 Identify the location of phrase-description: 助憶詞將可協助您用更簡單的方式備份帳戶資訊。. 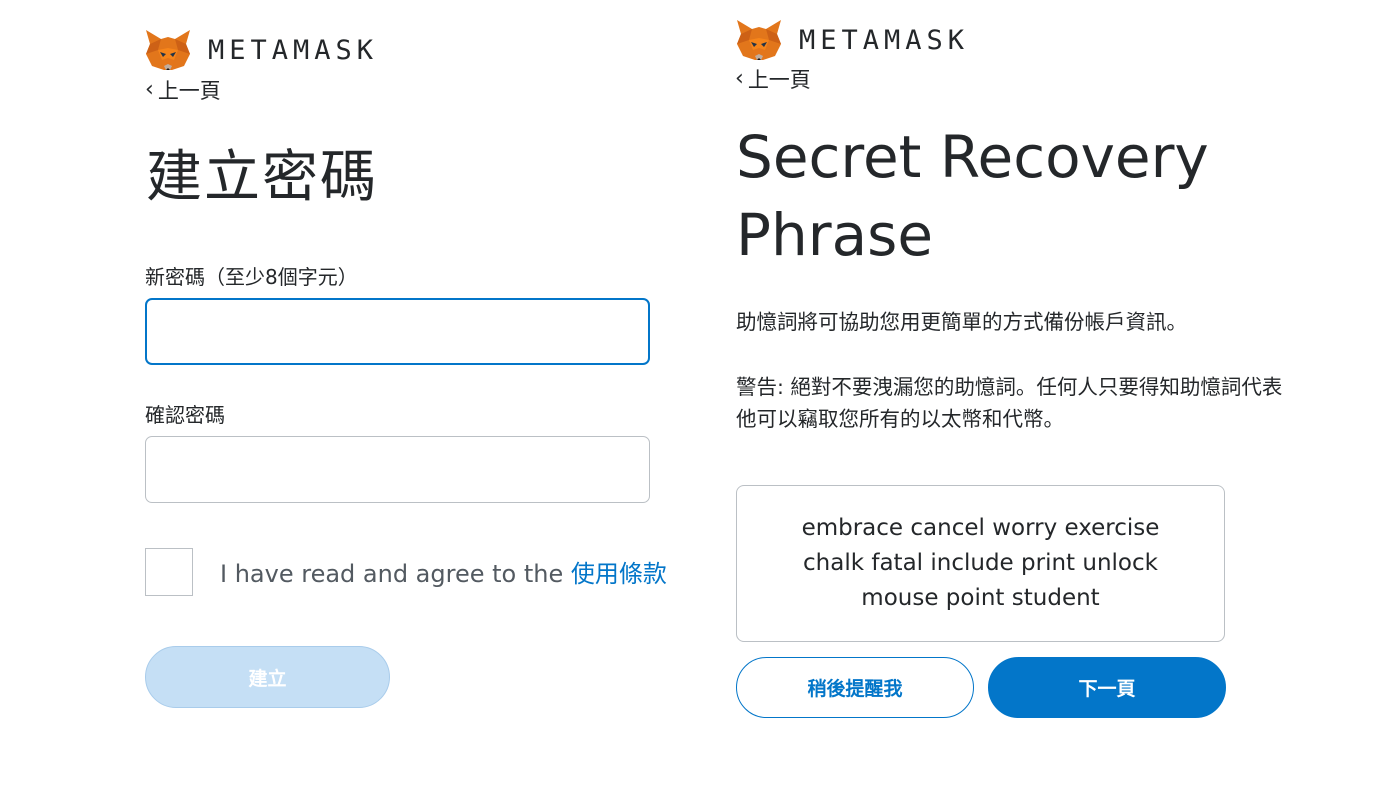
(961, 322).